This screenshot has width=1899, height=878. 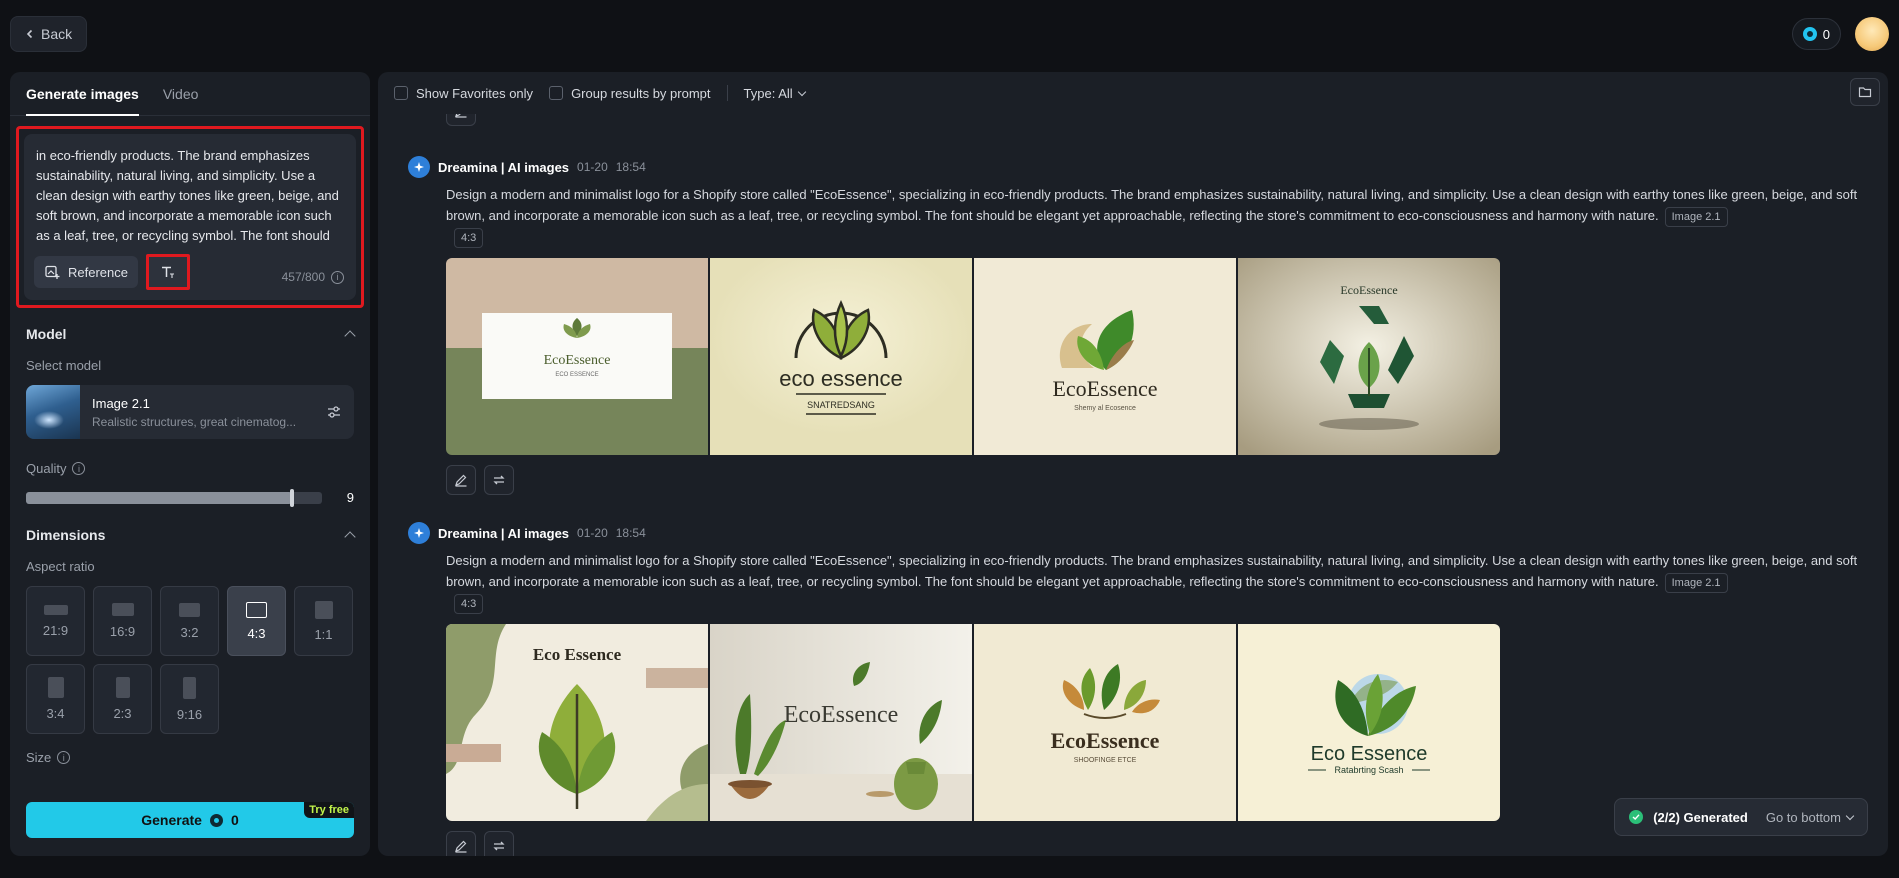 What do you see at coordinates (630, 167) in the screenshot?
I see `result-time: 18:54` at bounding box center [630, 167].